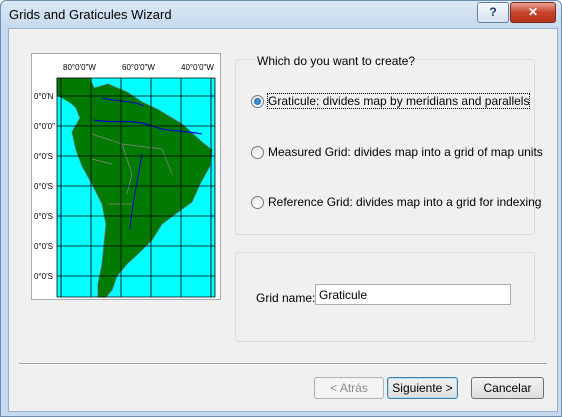  Describe the element at coordinates (138, 67) in the screenshot. I see `top-label-60w: 60°0'0"W` at that location.